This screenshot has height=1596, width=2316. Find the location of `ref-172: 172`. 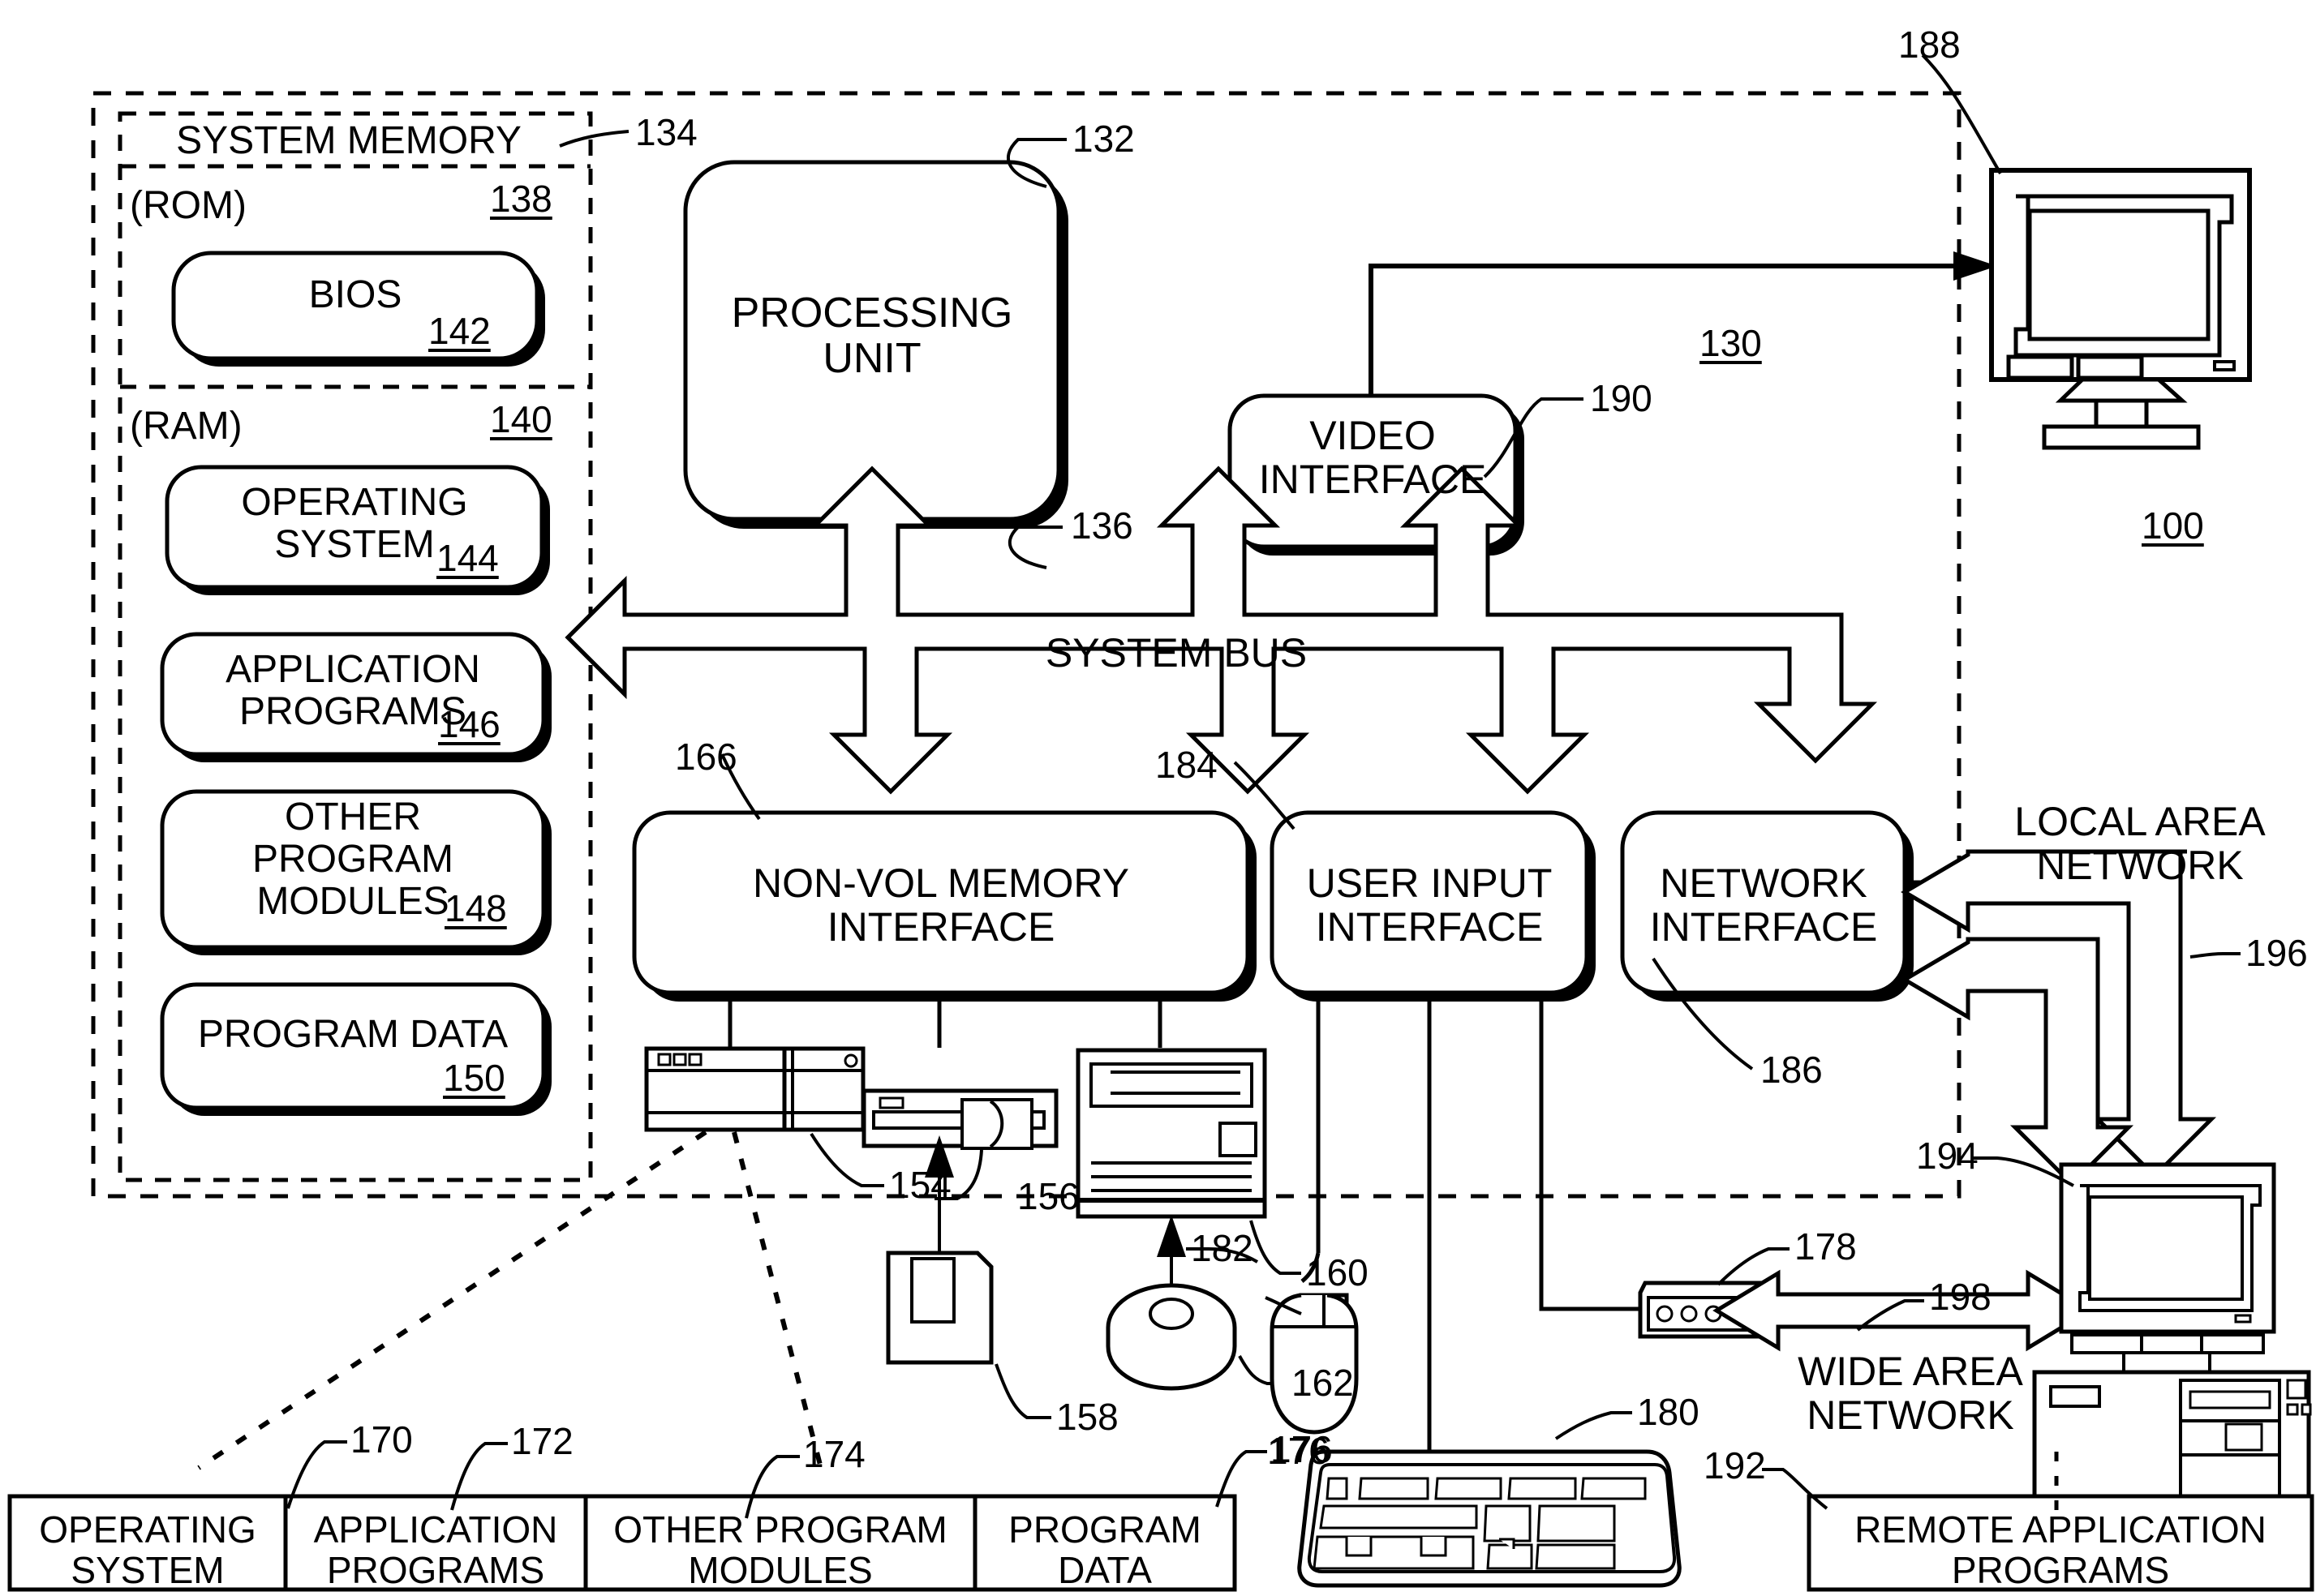

ref-172: 172 is located at coordinates (543, 1441).